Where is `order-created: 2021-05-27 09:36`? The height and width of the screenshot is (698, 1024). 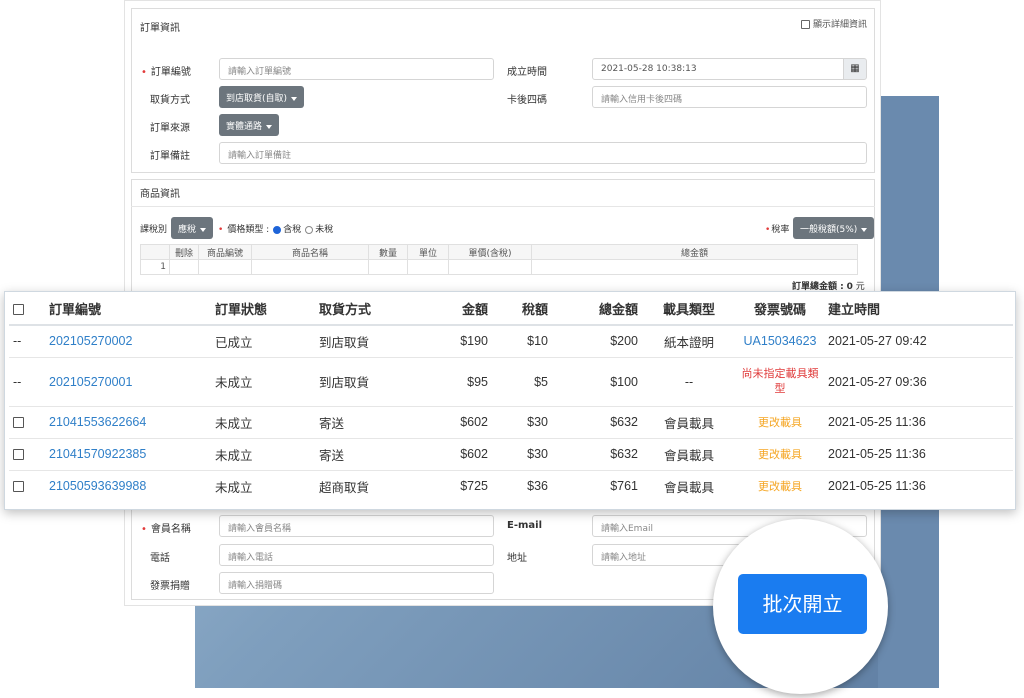
order-created: 2021-05-27 09:36 is located at coordinates (918, 381).